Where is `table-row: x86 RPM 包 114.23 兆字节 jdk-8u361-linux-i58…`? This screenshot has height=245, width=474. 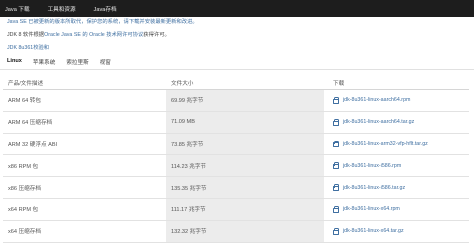
table-row: x86 RPM 包 114.23 兆字节 jdk-8u361-linux-i58… is located at coordinates (236, 166).